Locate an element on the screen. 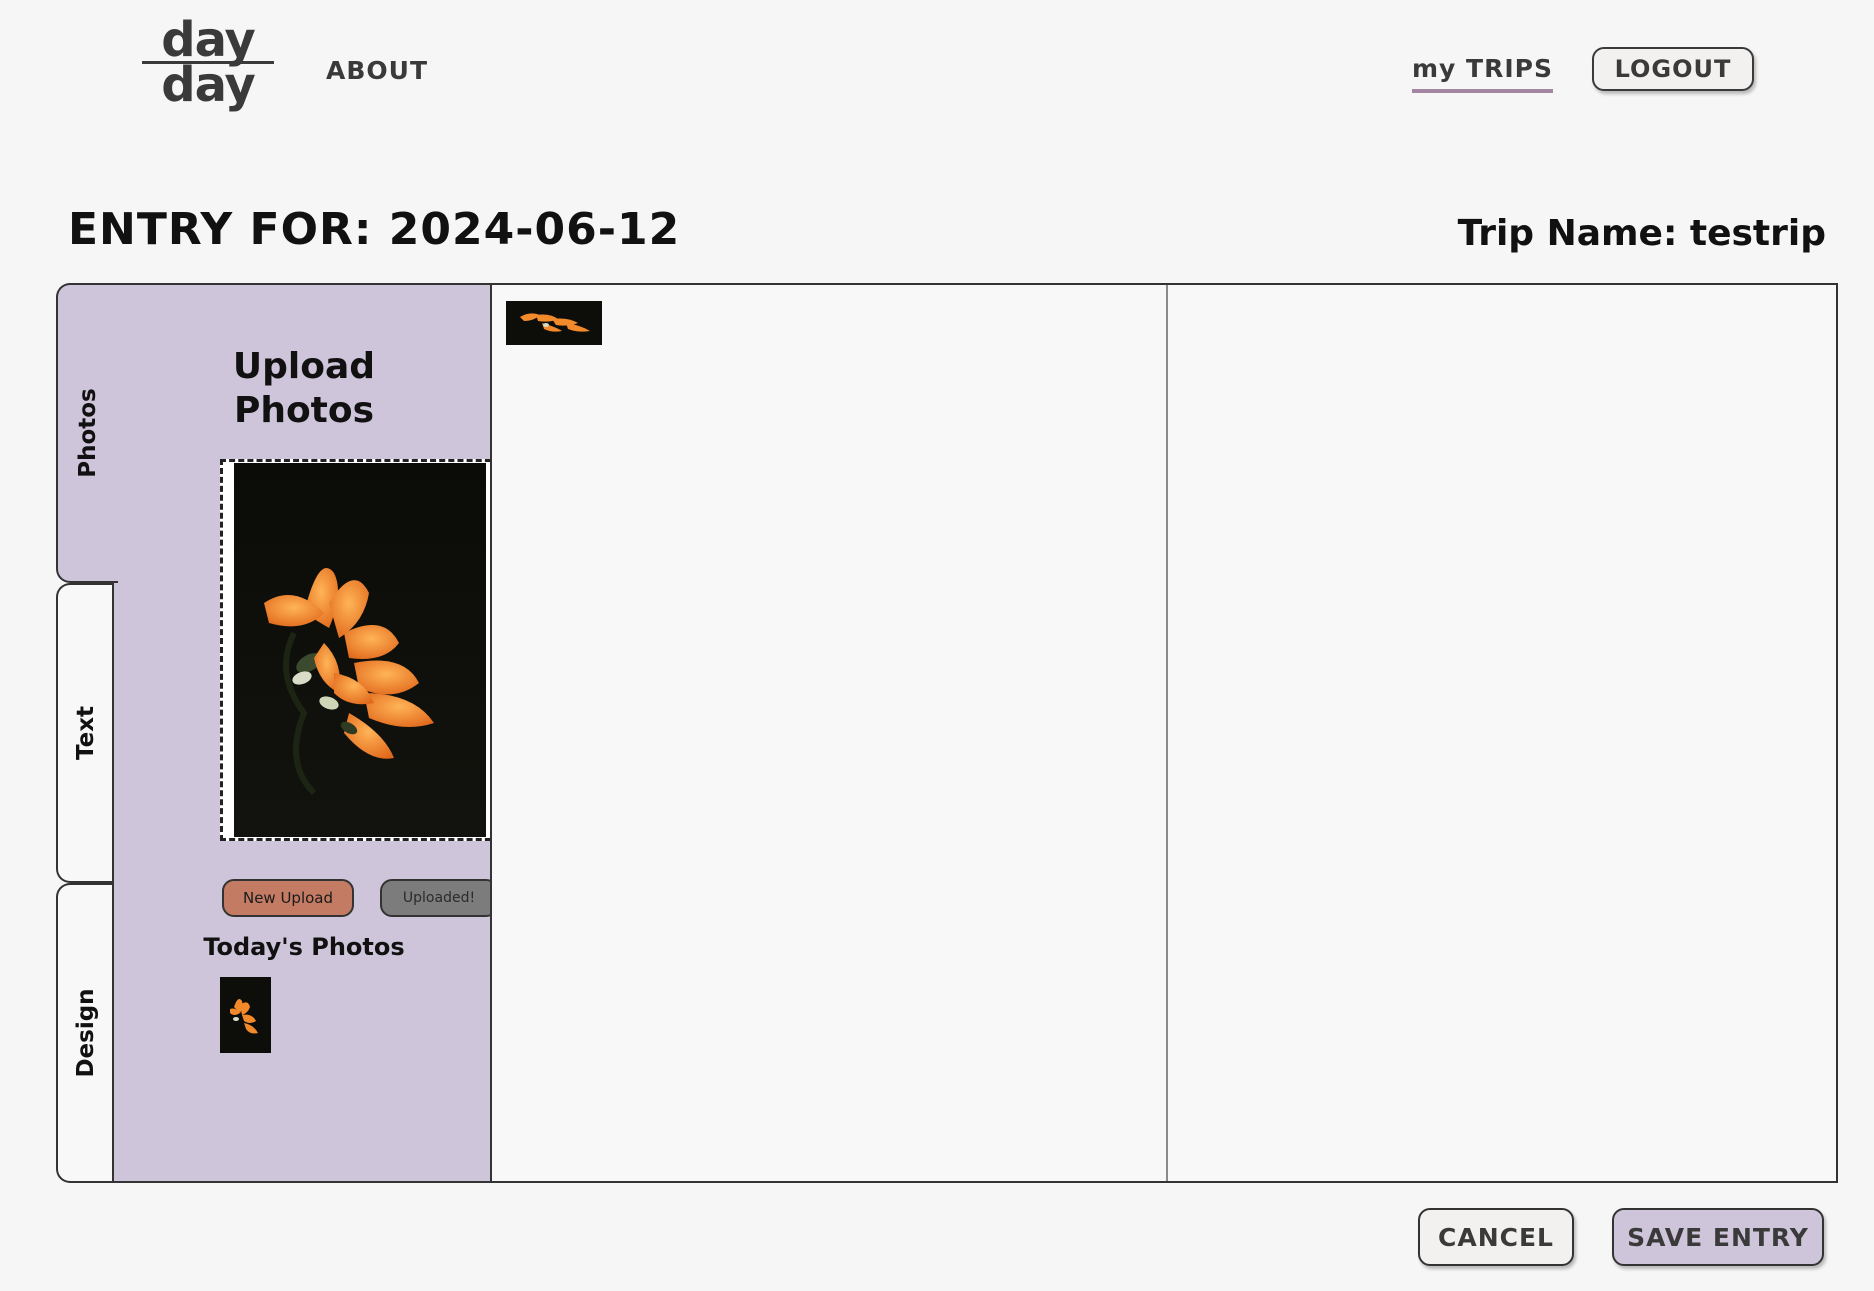 This screenshot has width=1874, height=1291. save-entry-button: SAVE ENTRY is located at coordinates (1718, 1237).